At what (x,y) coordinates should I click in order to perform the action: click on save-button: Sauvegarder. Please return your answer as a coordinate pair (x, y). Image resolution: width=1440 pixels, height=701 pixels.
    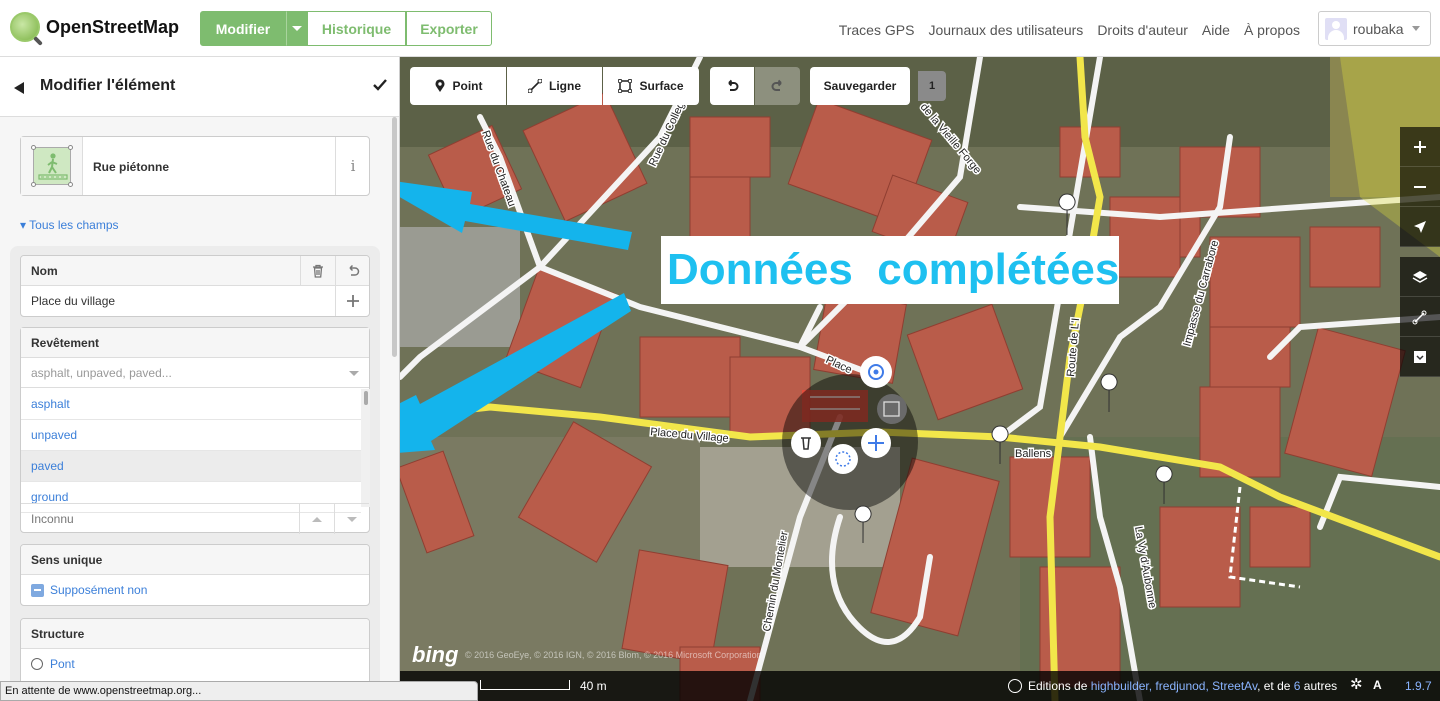
    Looking at the image, I should click on (860, 86).